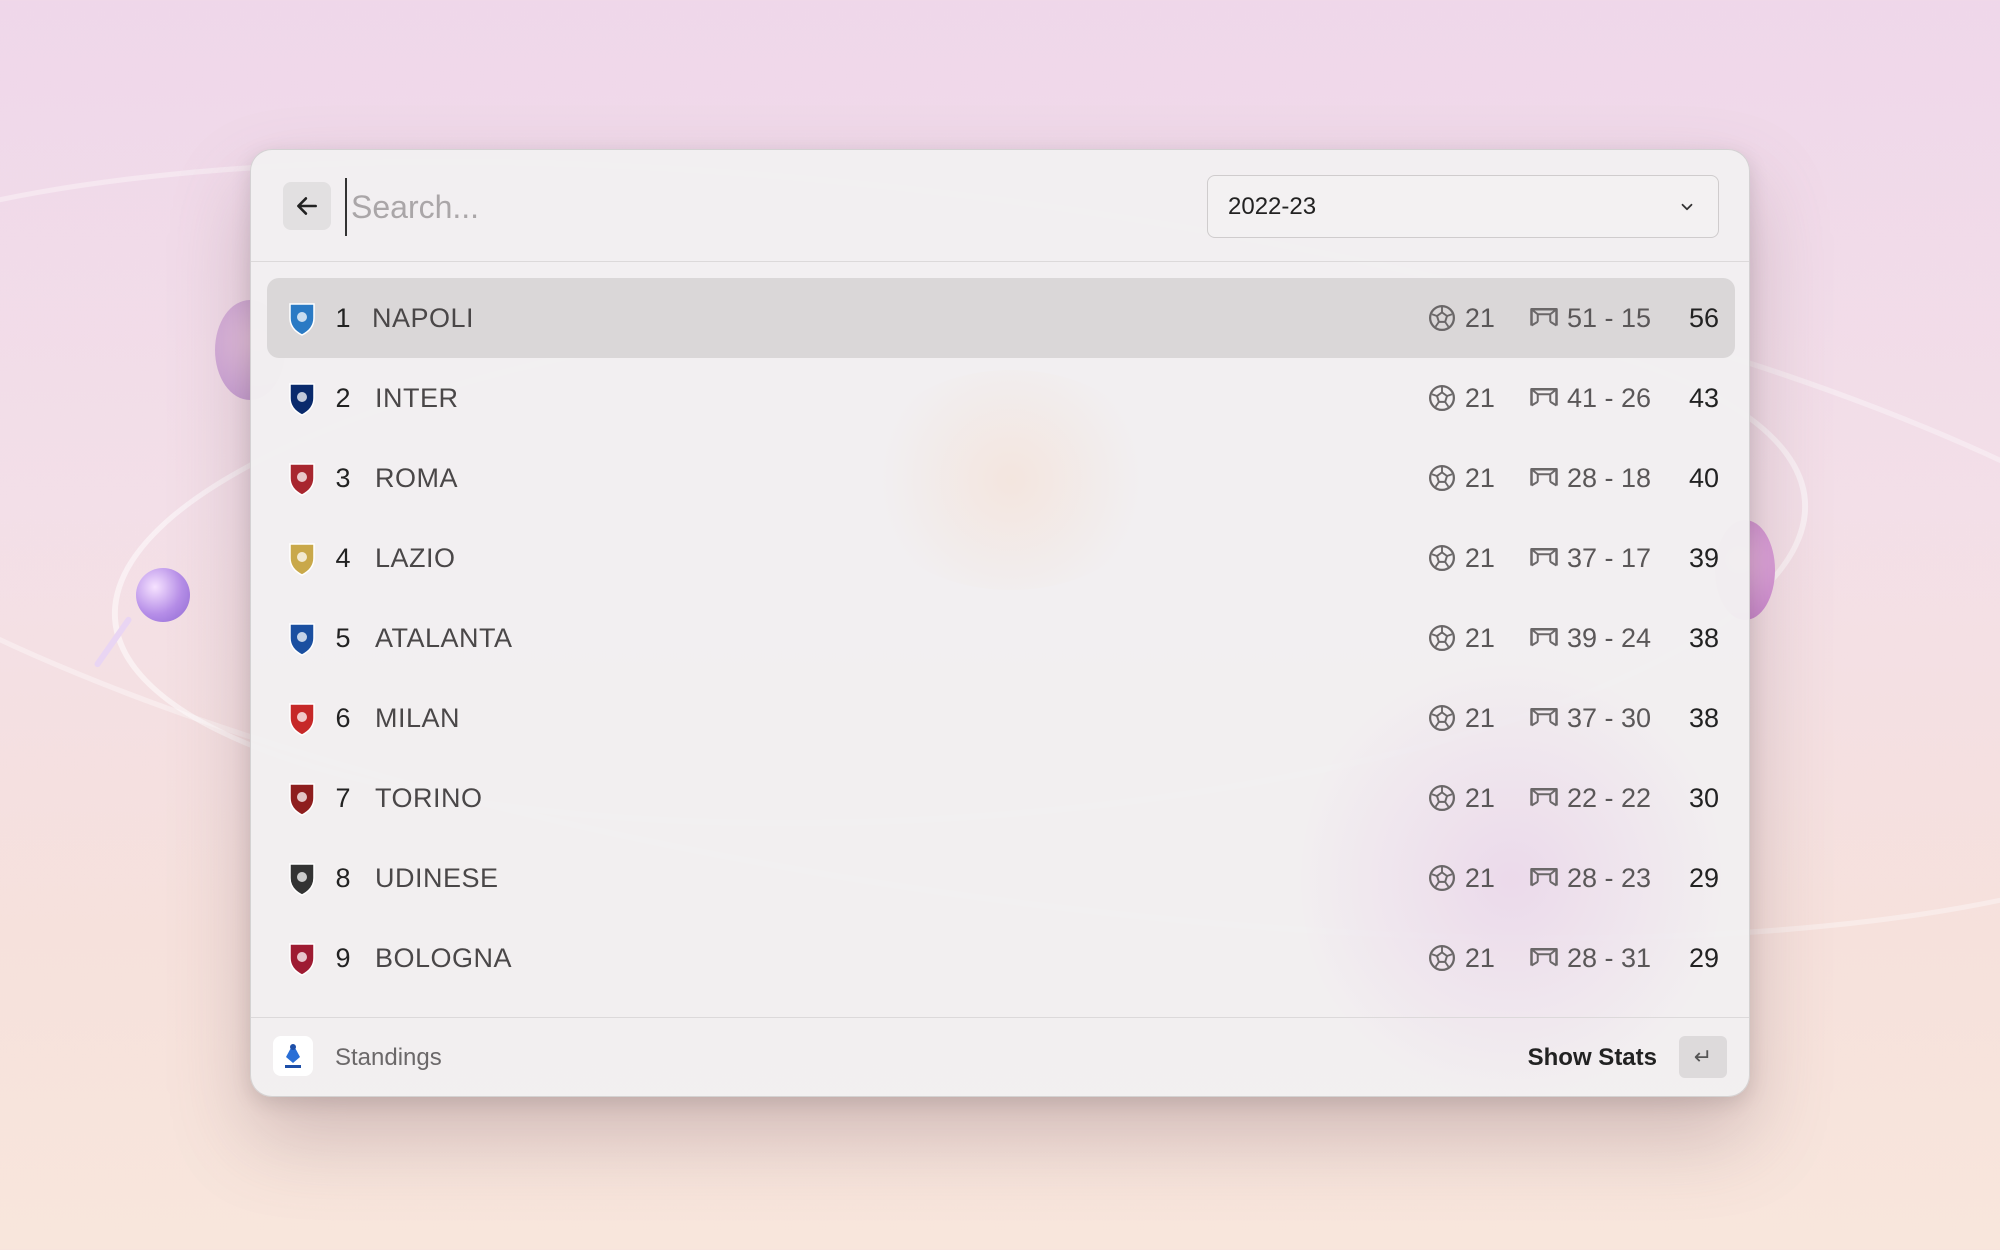 This screenshot has width=2000, height=1250. What do you see at coordinates (1463, 206) in the screenshot?
I see `season-dropdown: 2022-23` at bounding box center [1463, 206].